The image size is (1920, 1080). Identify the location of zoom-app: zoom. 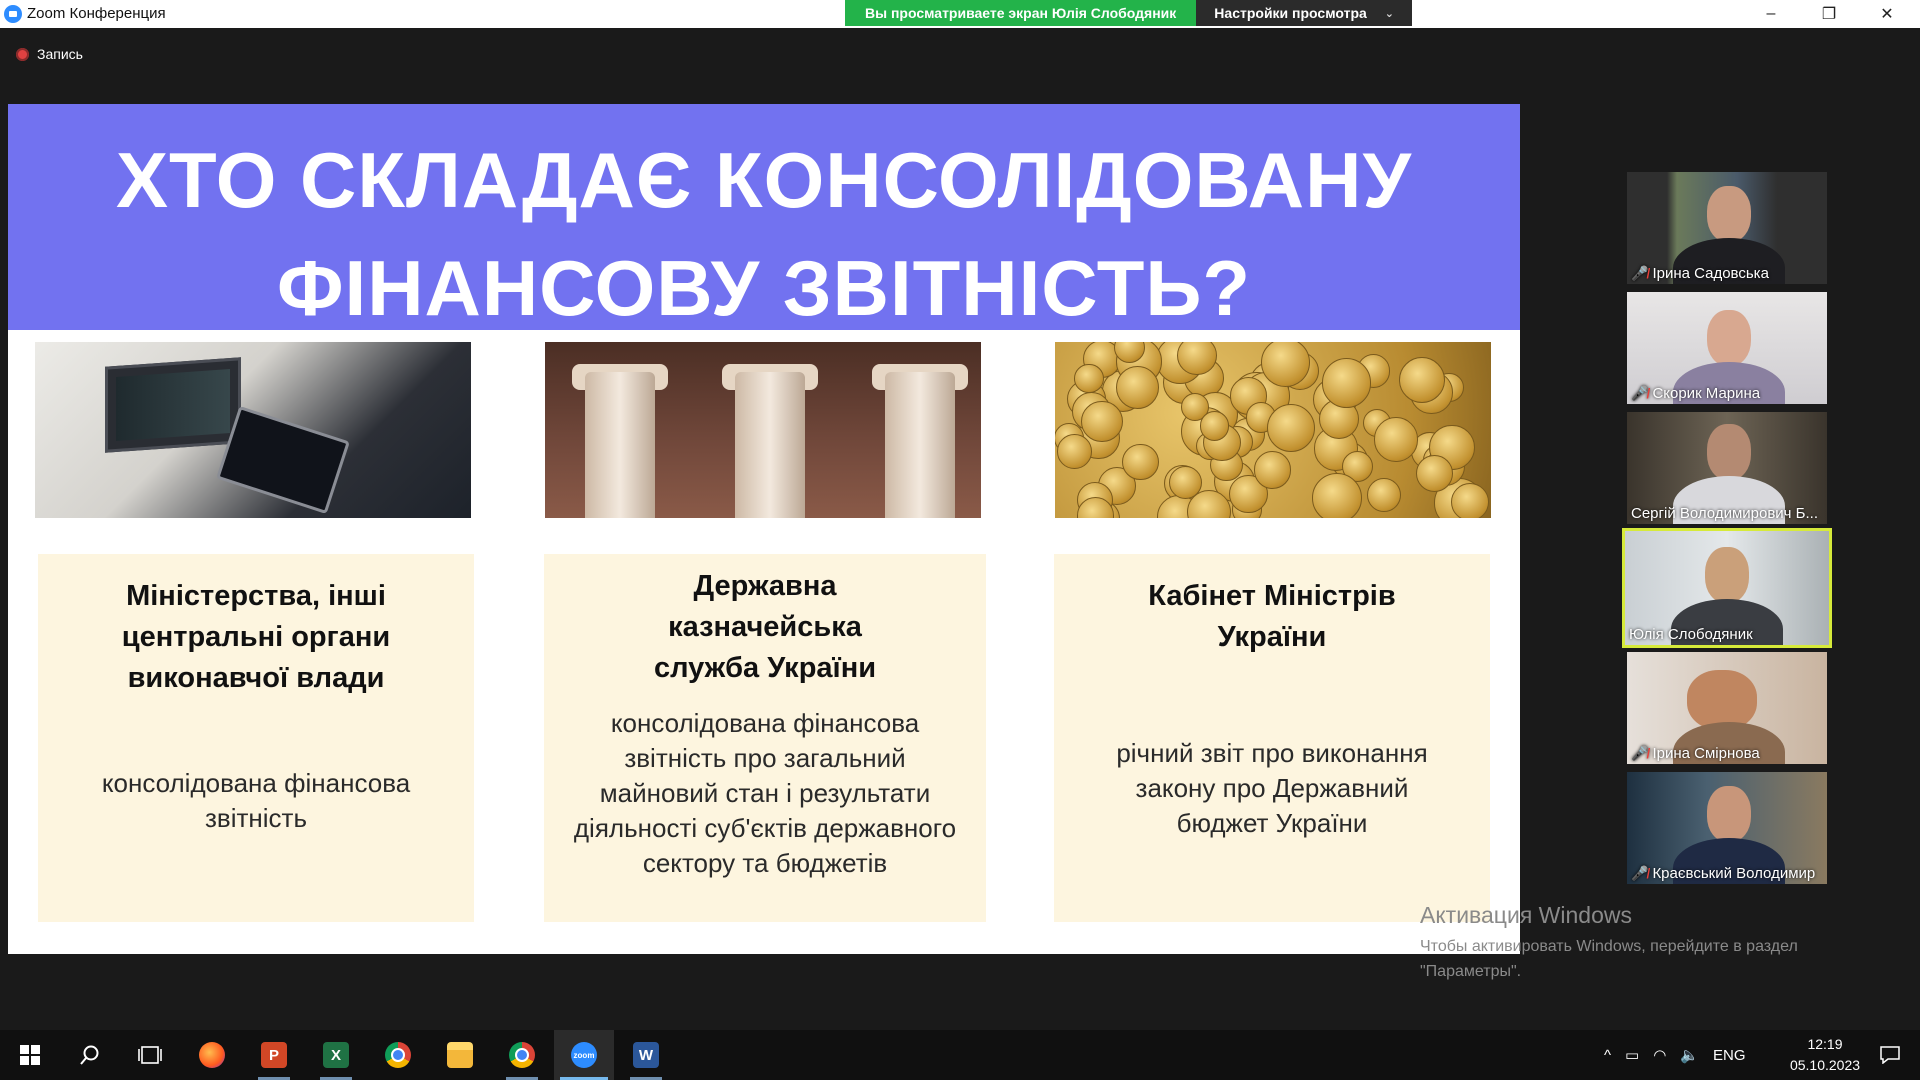
(584, 1055).